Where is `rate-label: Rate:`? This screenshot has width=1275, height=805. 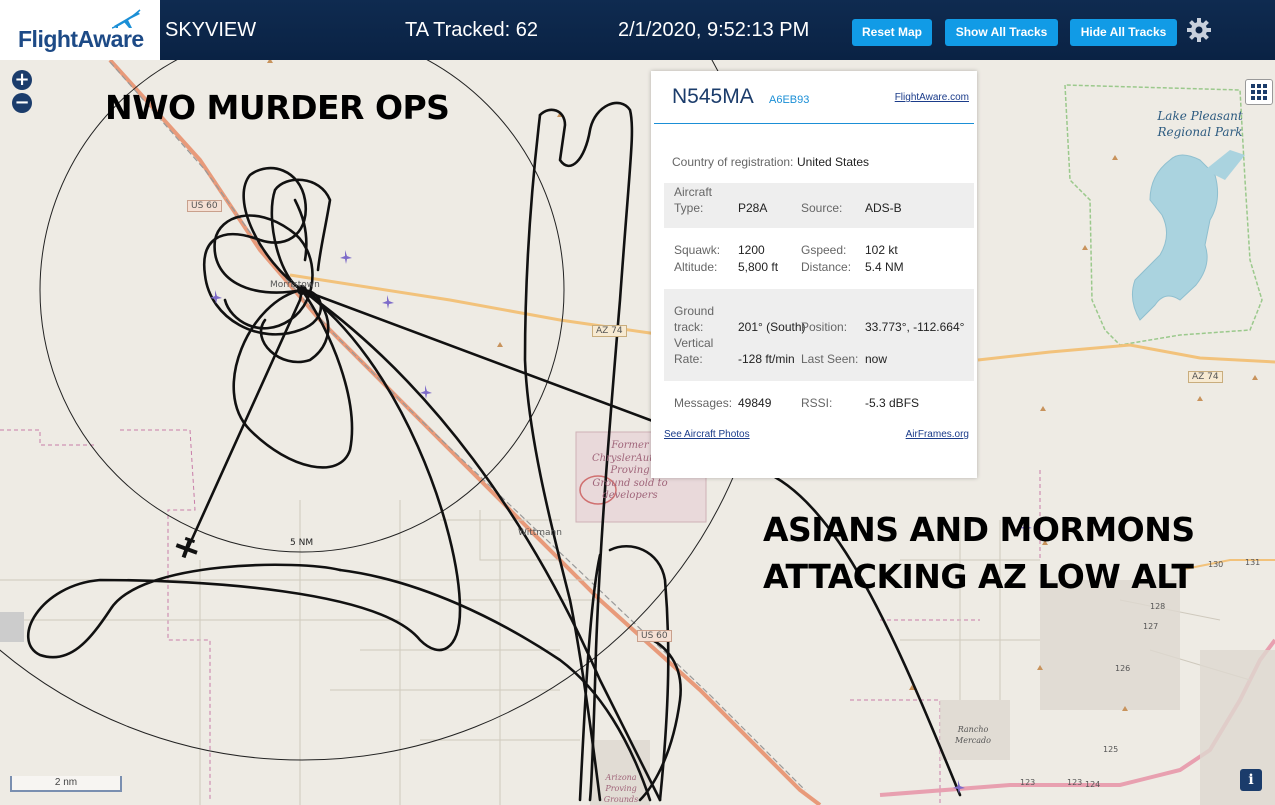 rate-label: Rate: is located at coordinates (688, 359).